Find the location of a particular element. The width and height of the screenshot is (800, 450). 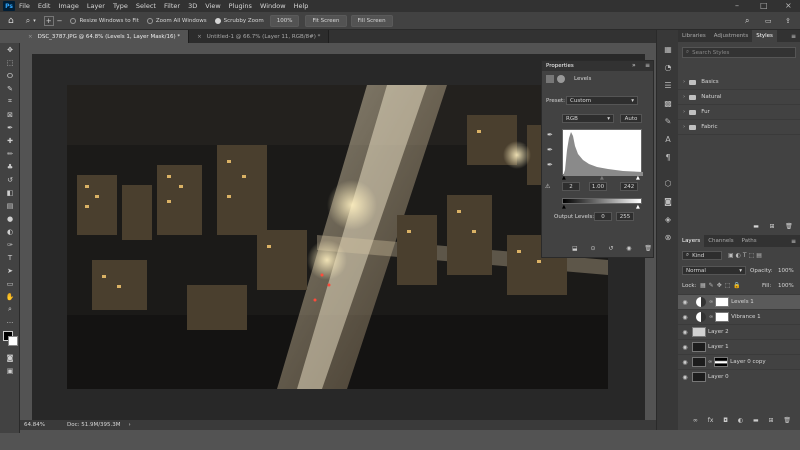

white-point-eyedropper-icon: ✒ is located at coordinates (550, 165).